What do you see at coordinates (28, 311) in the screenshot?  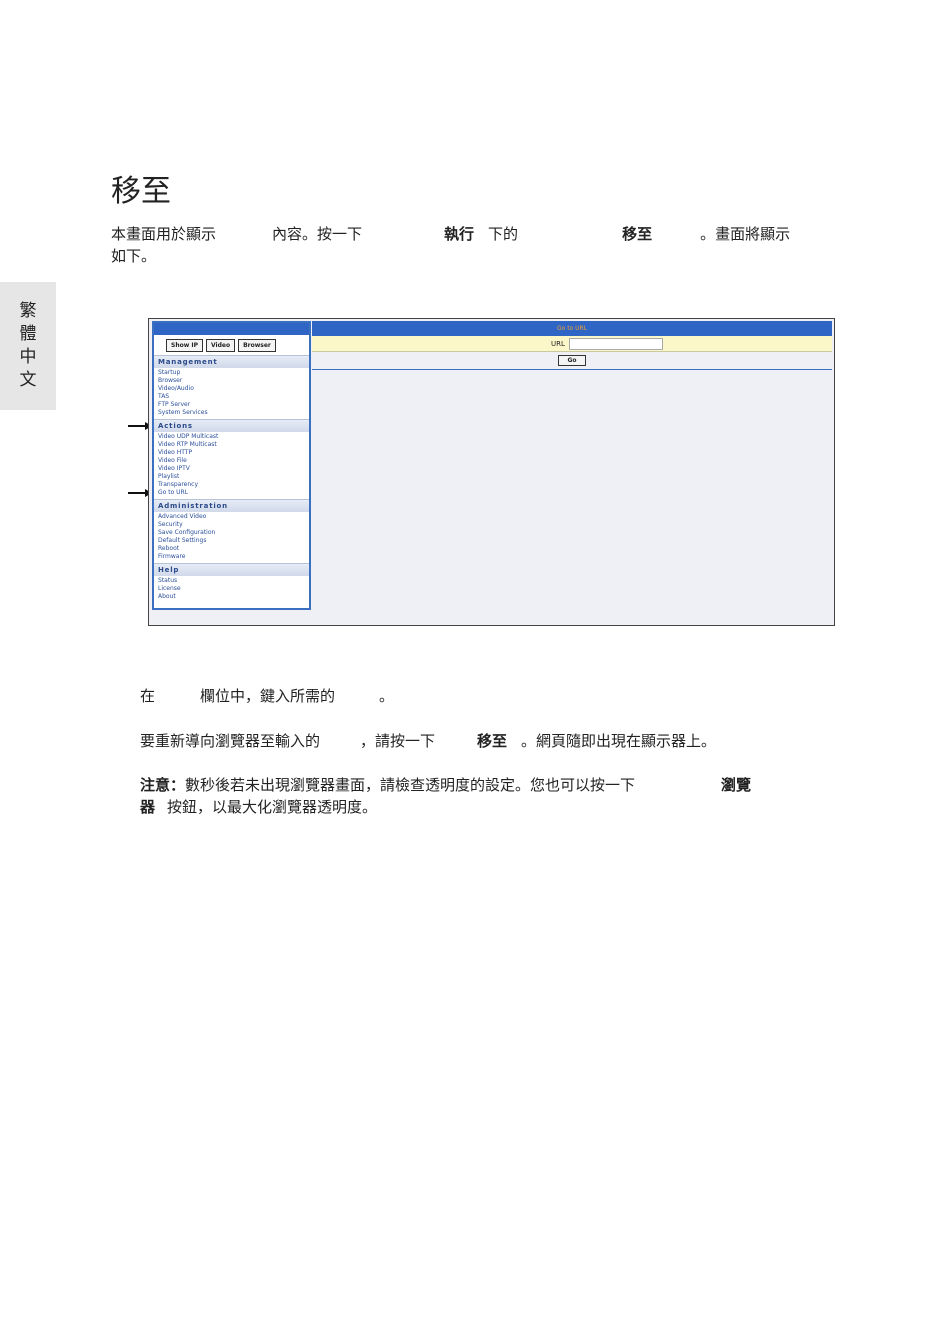 I see `side-tab-char: 繁` at bounding box center [28, 311].